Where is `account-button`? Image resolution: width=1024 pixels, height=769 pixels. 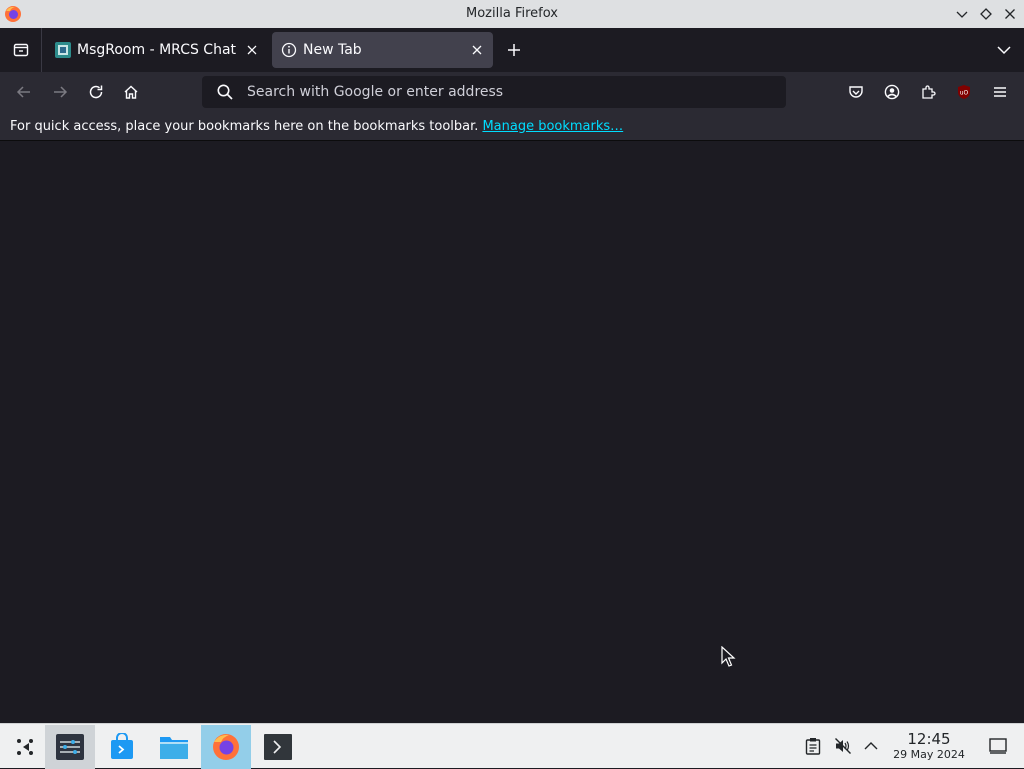 account-button is located at coordinates (892, 92).